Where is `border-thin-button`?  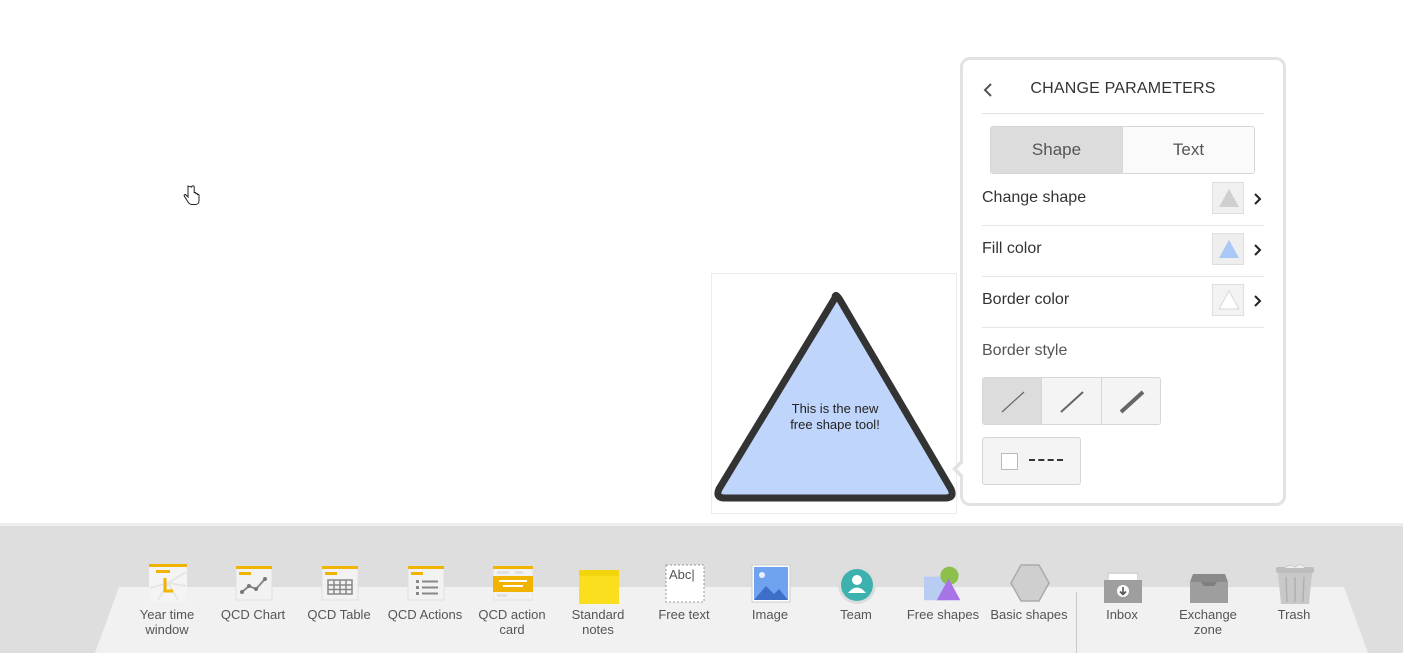
border-thin-button is located at coordinates (1012, 401).